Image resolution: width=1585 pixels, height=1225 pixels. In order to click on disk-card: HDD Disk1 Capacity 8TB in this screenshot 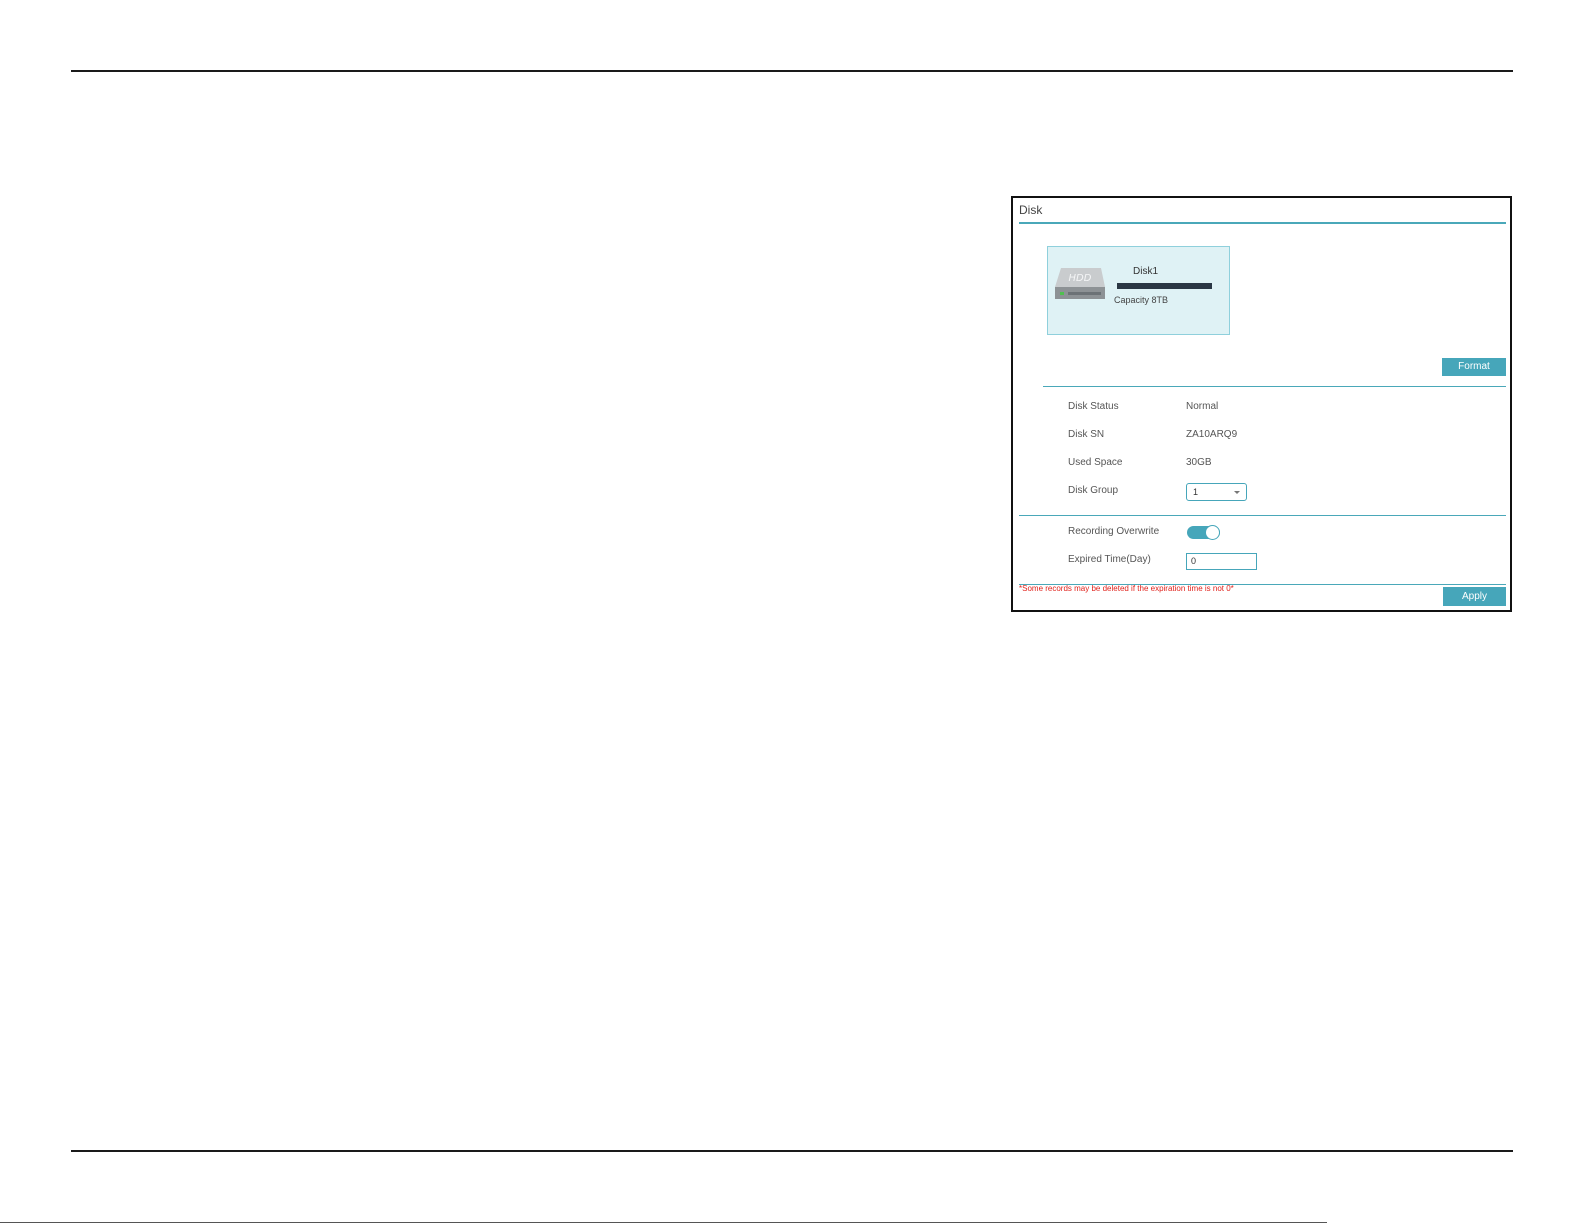, I will do `click(1138, 290)`.